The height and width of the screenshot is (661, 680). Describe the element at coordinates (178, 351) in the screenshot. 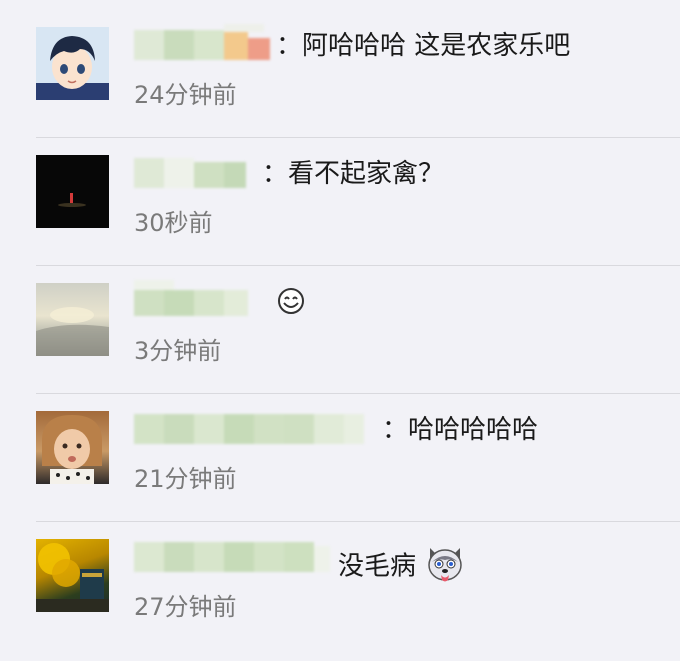

I see `comment-time: 3分钟前` at that location.